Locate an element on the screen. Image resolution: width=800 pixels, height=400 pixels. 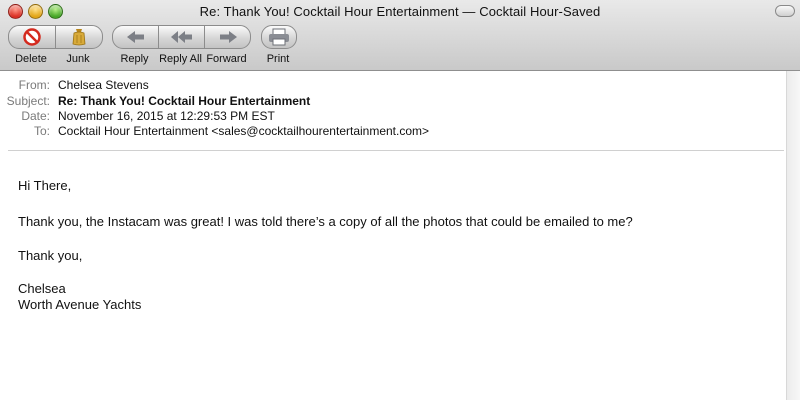
print-button is located at coordinates (279, 37).